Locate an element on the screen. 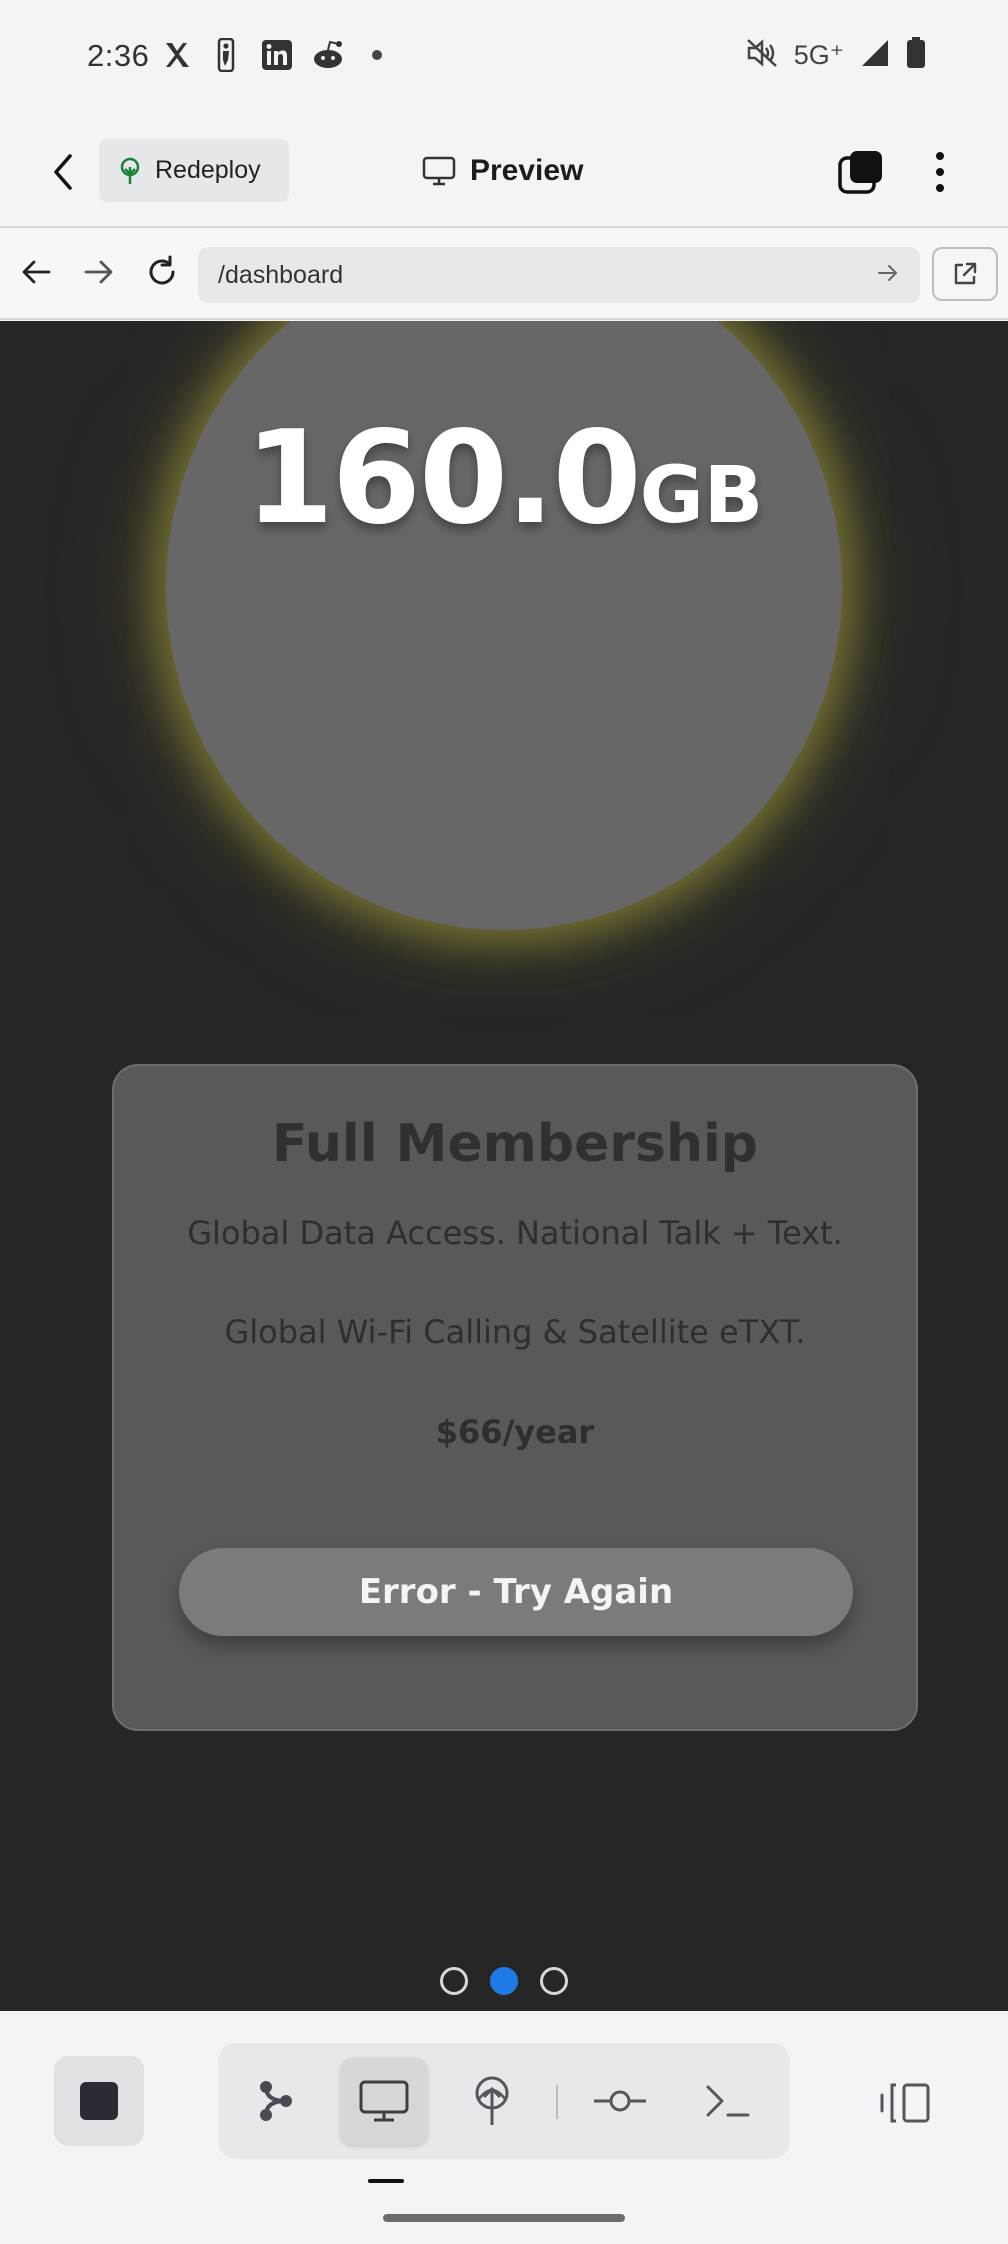 This screenshot has height=2244, width=1008. terminal-tool-button is located at coordinates (728, 2101).